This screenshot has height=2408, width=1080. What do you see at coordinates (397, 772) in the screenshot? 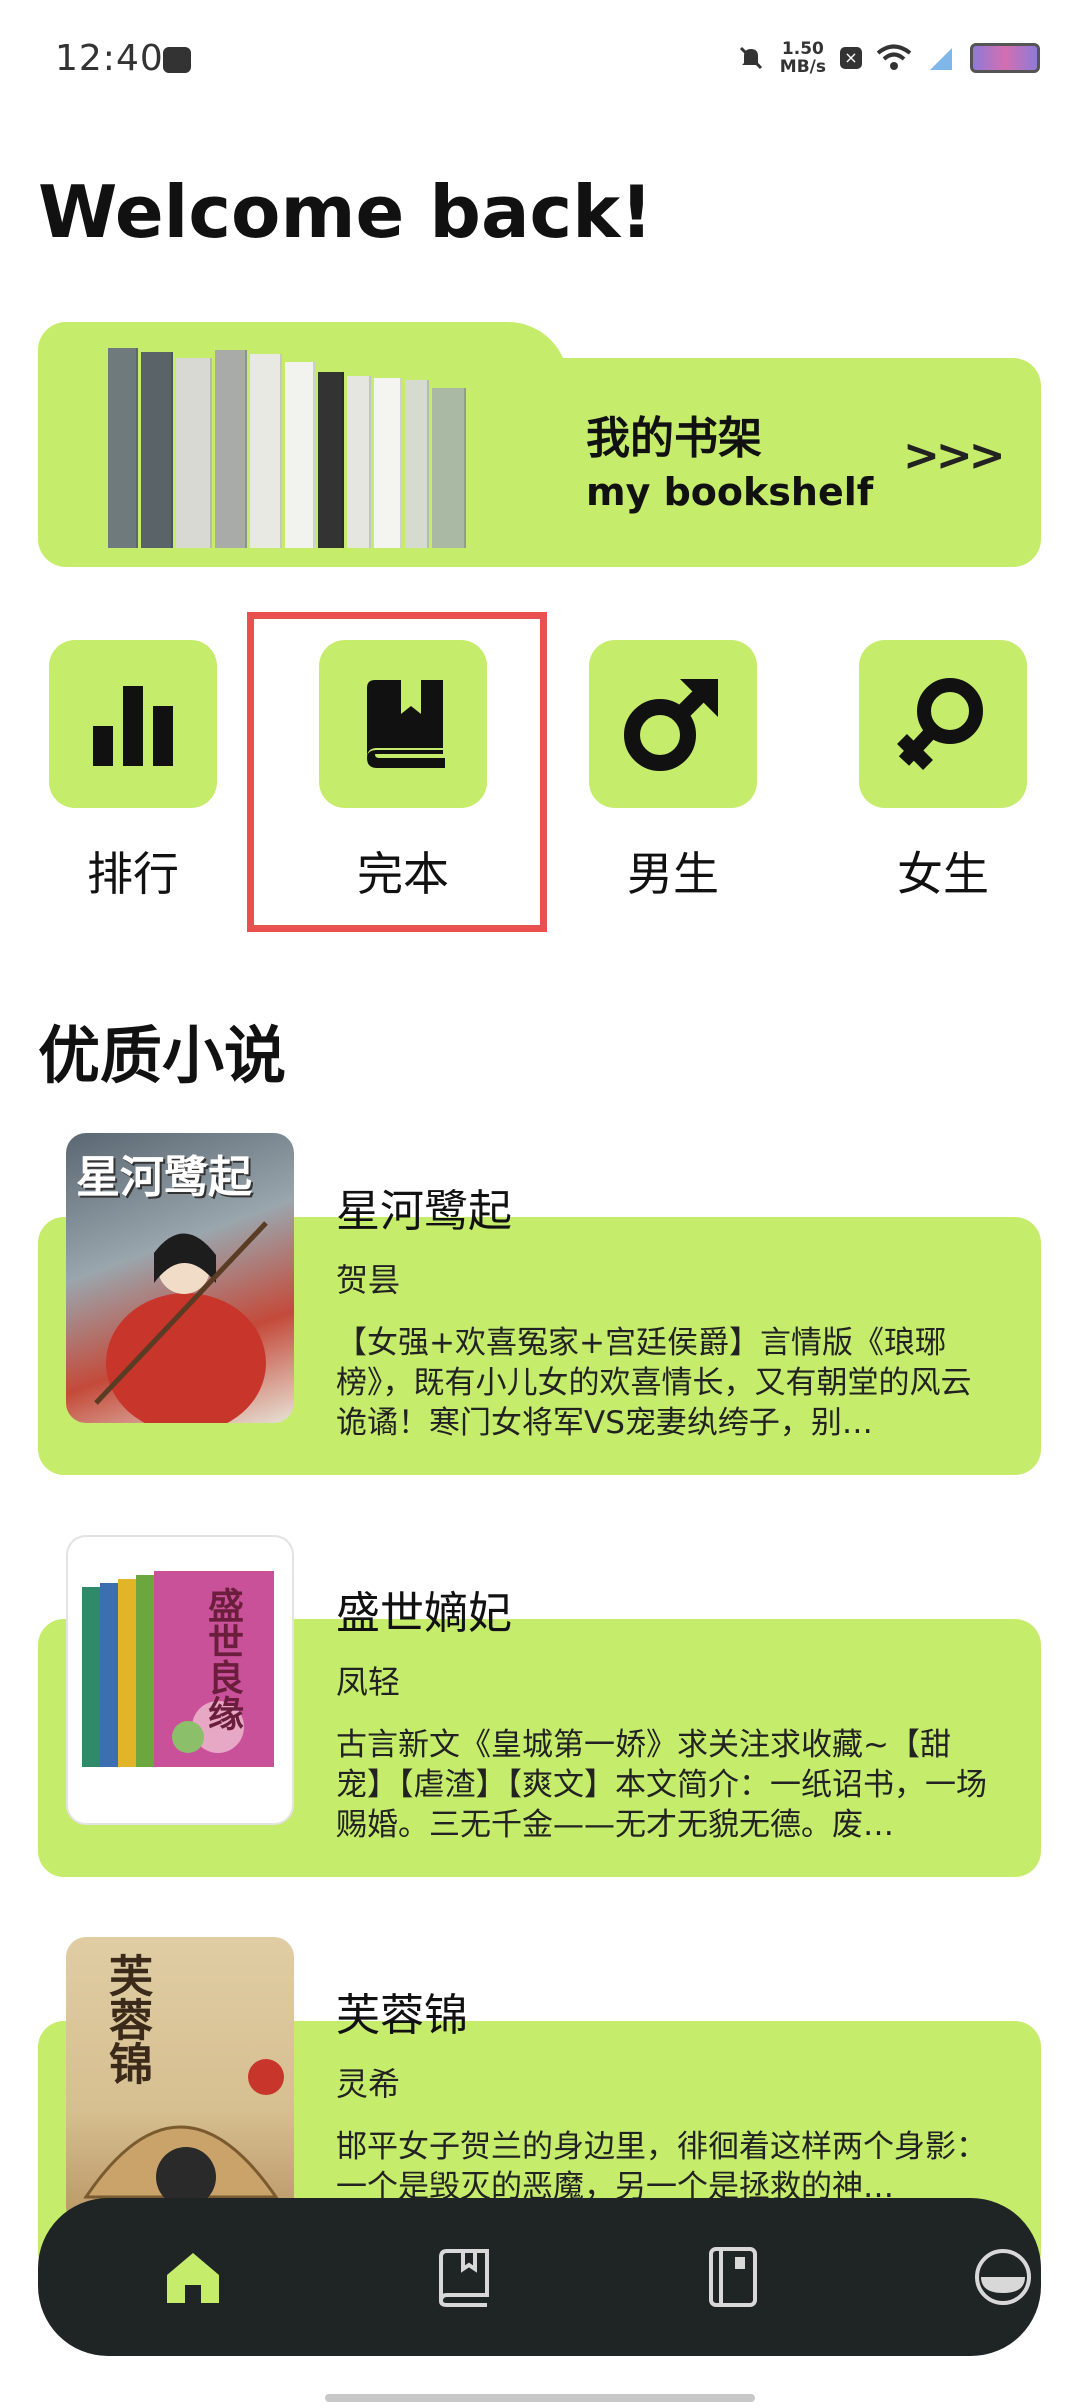
I see `highlight-box` at bounding box center [397, 772].